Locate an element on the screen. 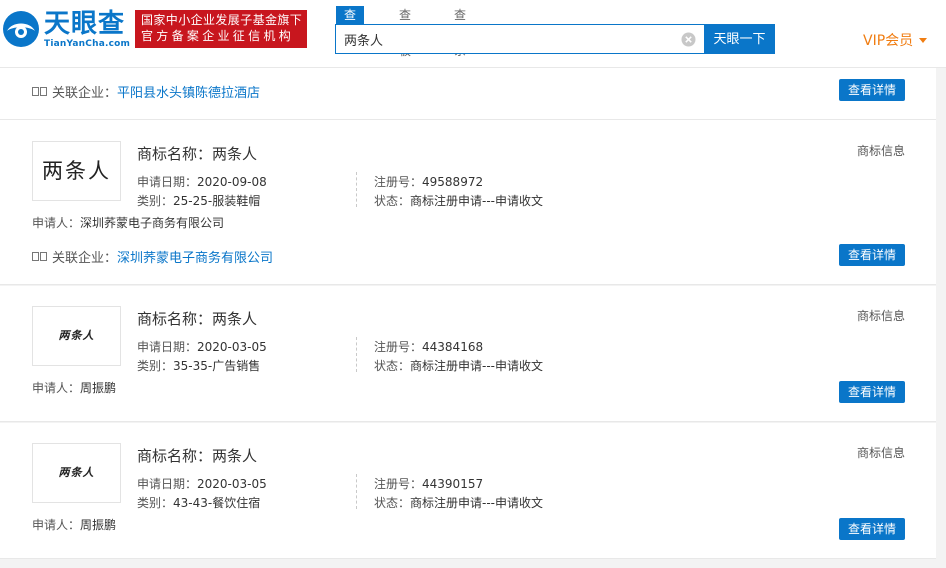 The image size is (946, 568). search-input is located at coordinates (509, 39).